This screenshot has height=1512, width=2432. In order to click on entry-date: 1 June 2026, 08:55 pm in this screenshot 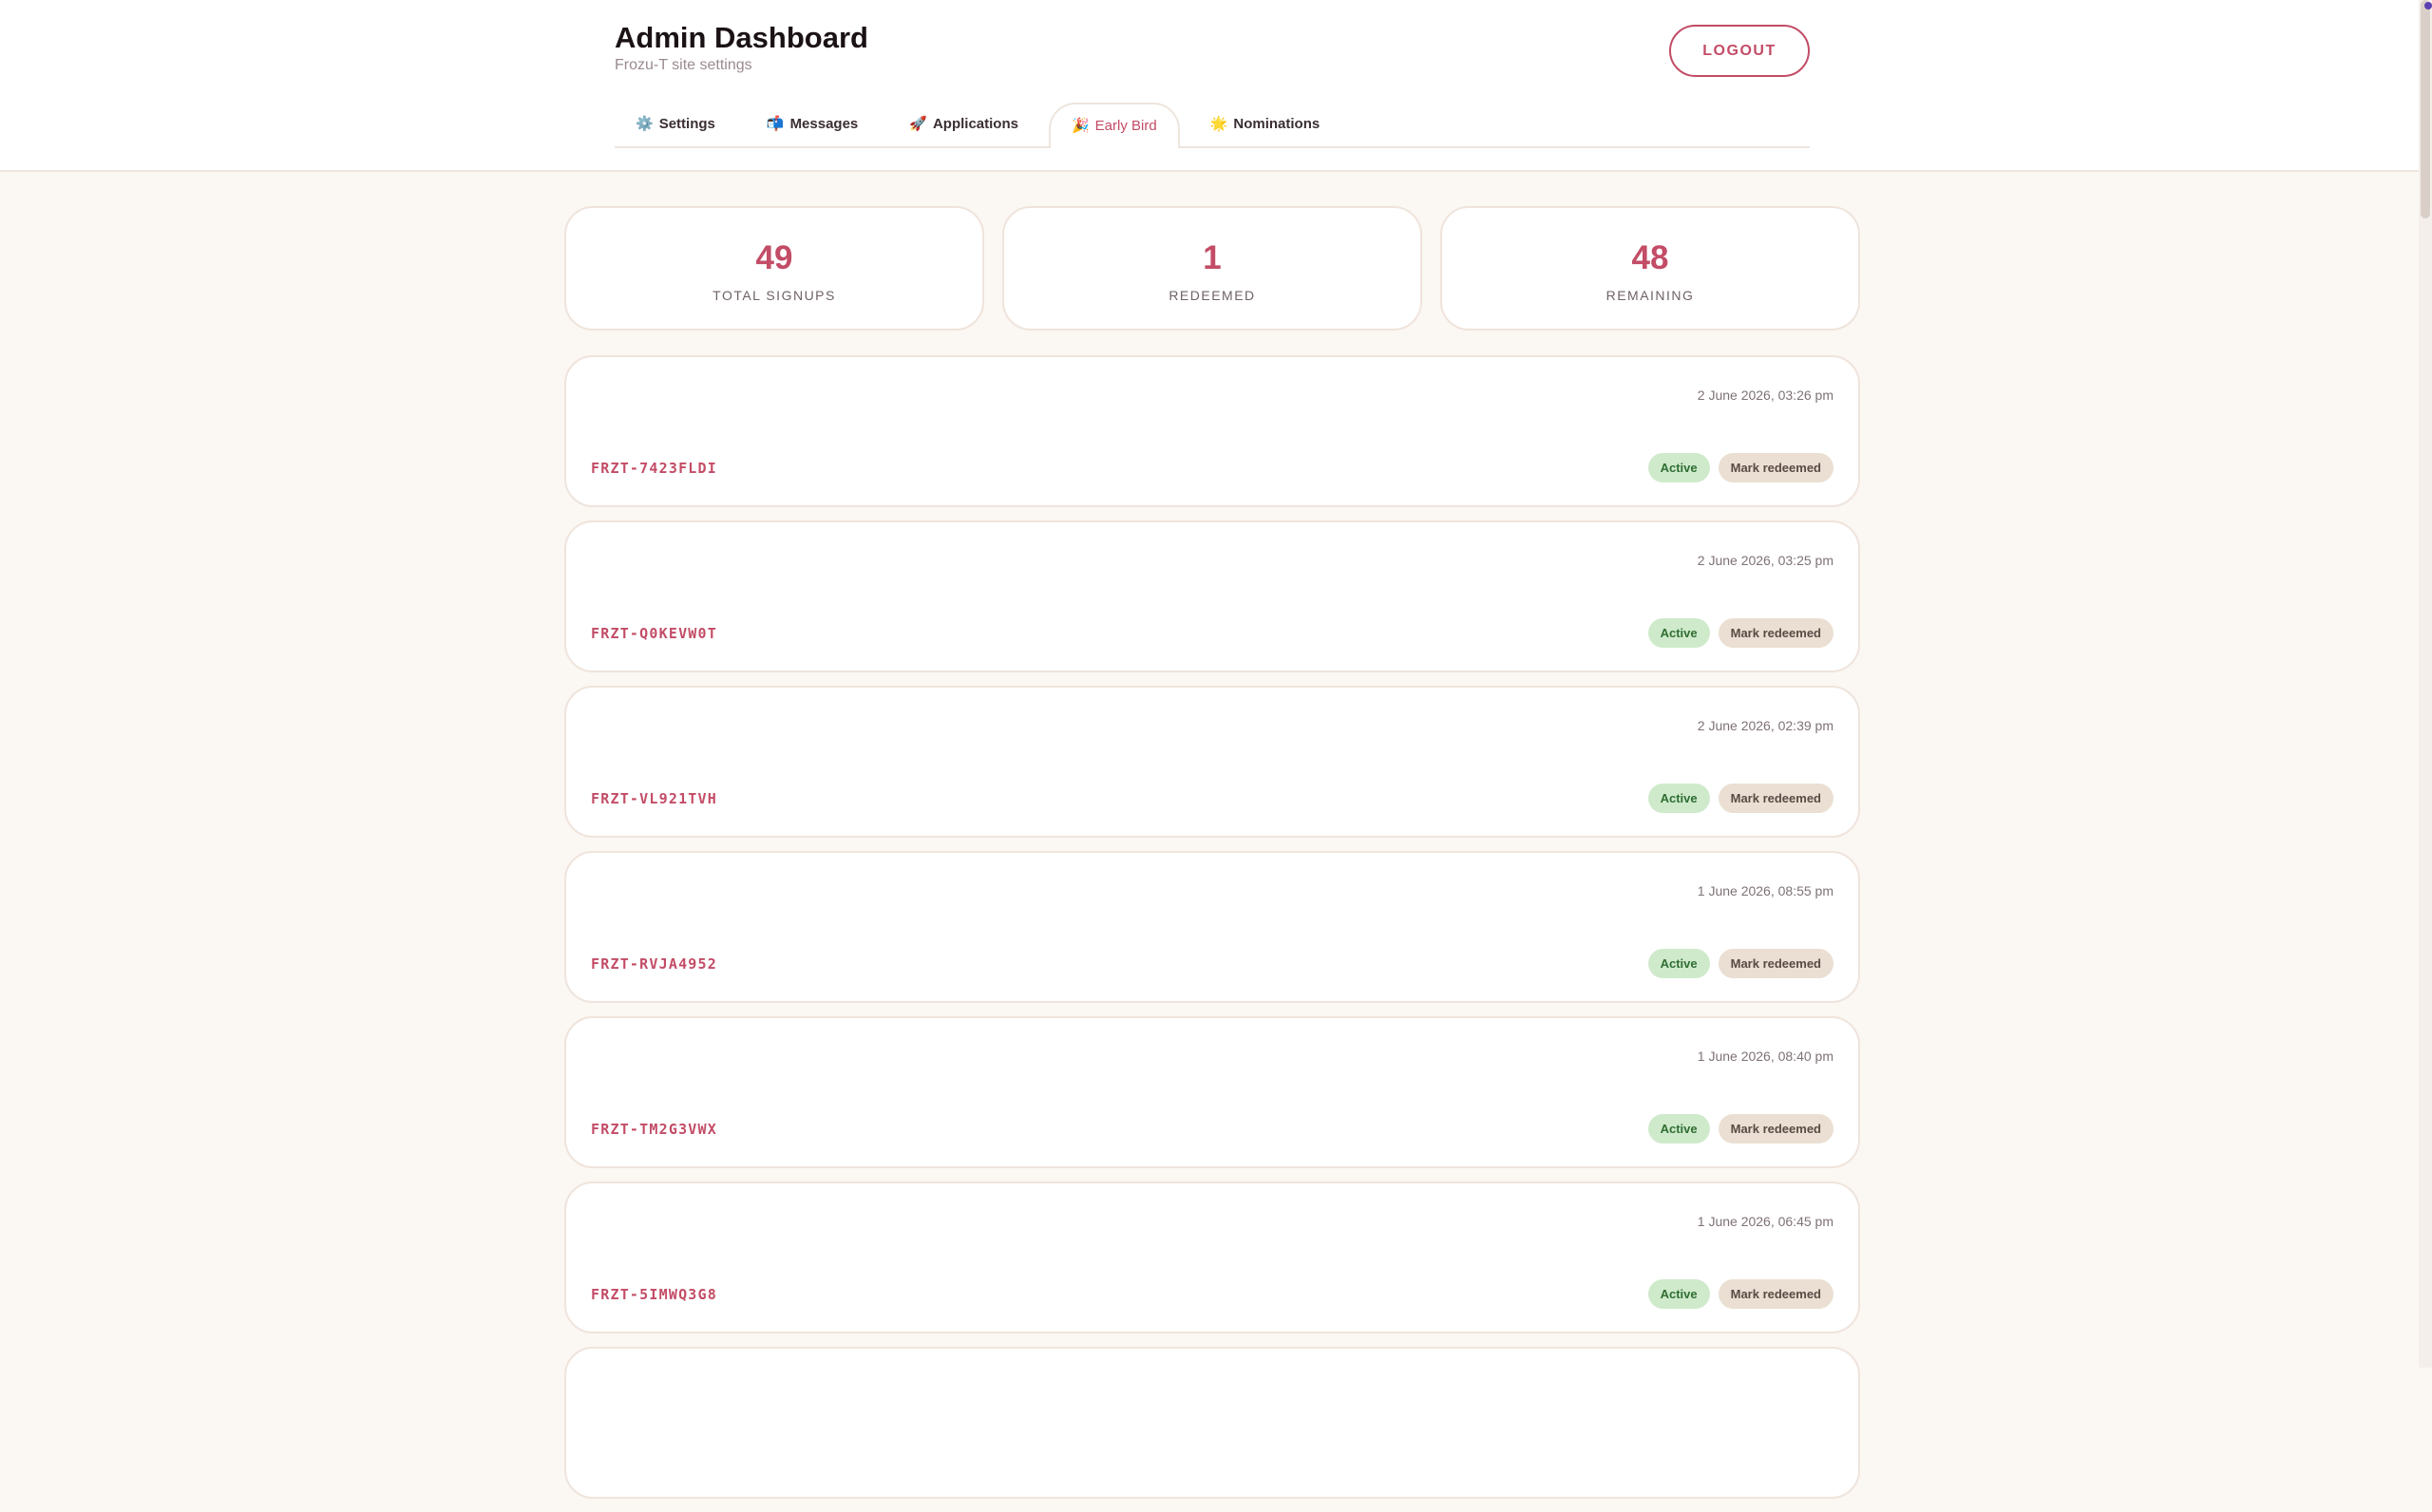, I will do `click(1765, 891)`.